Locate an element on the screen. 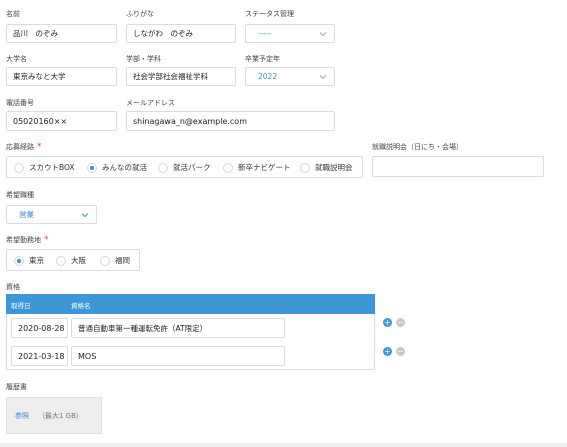  qualification-name-input: MOS is located at coordinates (178, 356).